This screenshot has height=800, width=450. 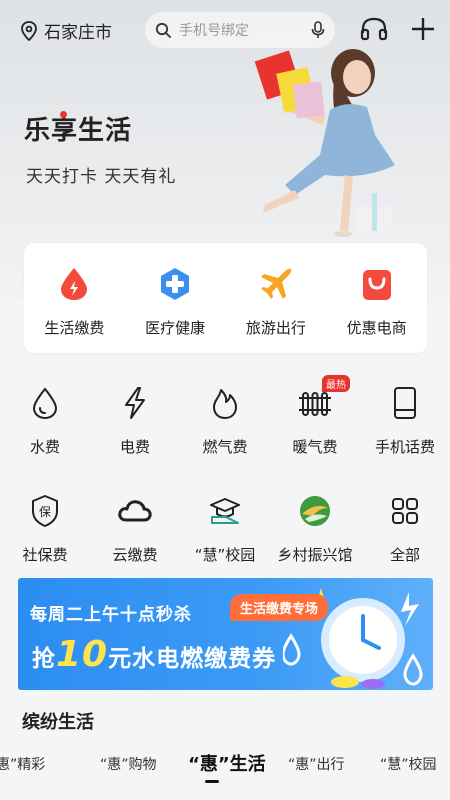 I want to click on promo-banner: 每周二上午十点秒杀 抢10元水电燃缴费券 生活缴费专场, so click(x=225, y=634).